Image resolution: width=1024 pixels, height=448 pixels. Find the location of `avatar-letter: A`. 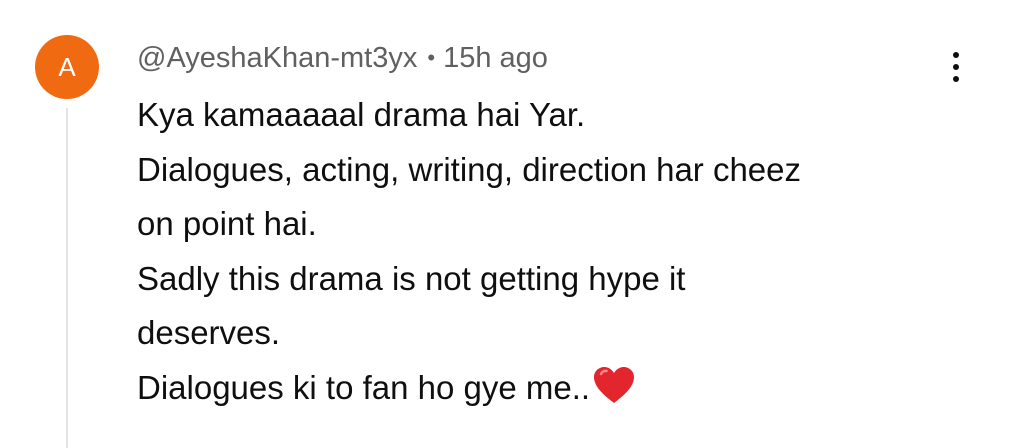

avatar-letter: A is located at coordinates (67, 66).